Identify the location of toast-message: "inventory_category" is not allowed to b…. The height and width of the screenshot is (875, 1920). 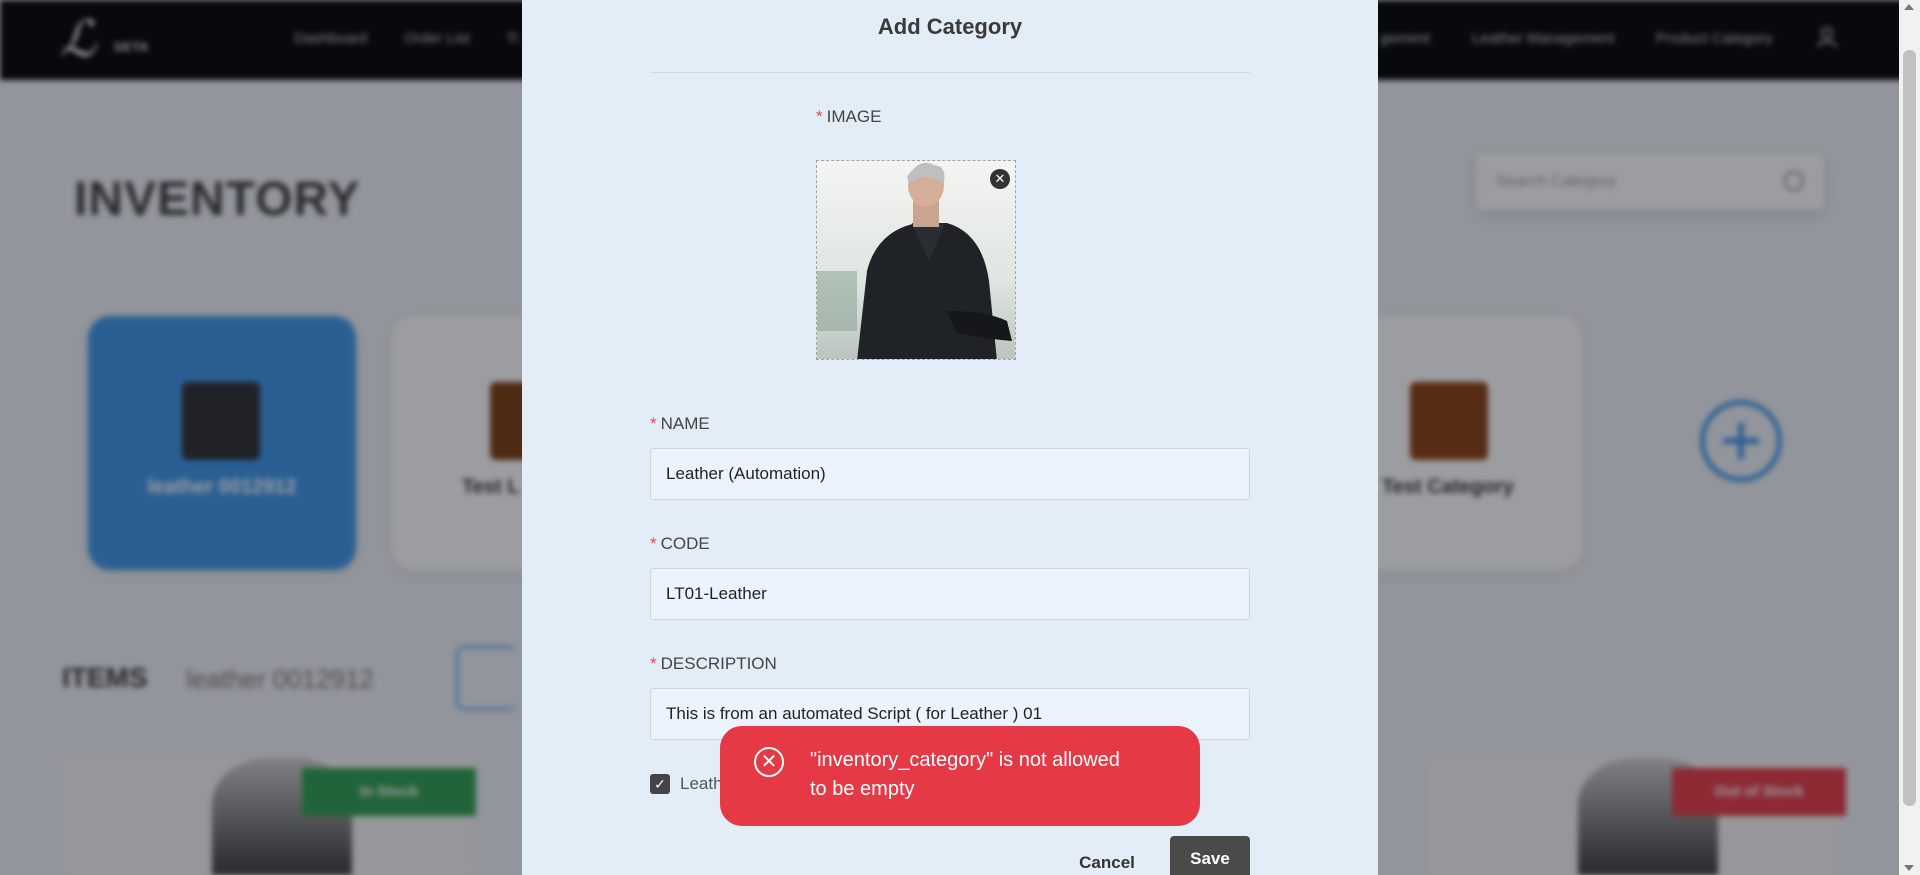
(965, 774).